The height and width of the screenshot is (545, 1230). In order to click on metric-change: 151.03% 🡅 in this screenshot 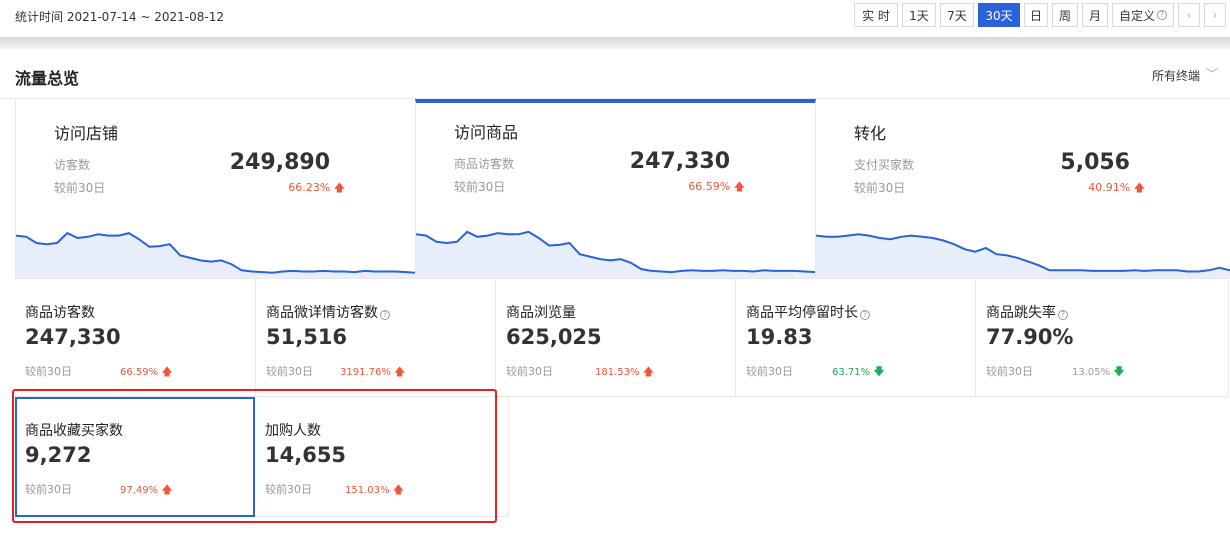, I will do `click(374, 490)`.